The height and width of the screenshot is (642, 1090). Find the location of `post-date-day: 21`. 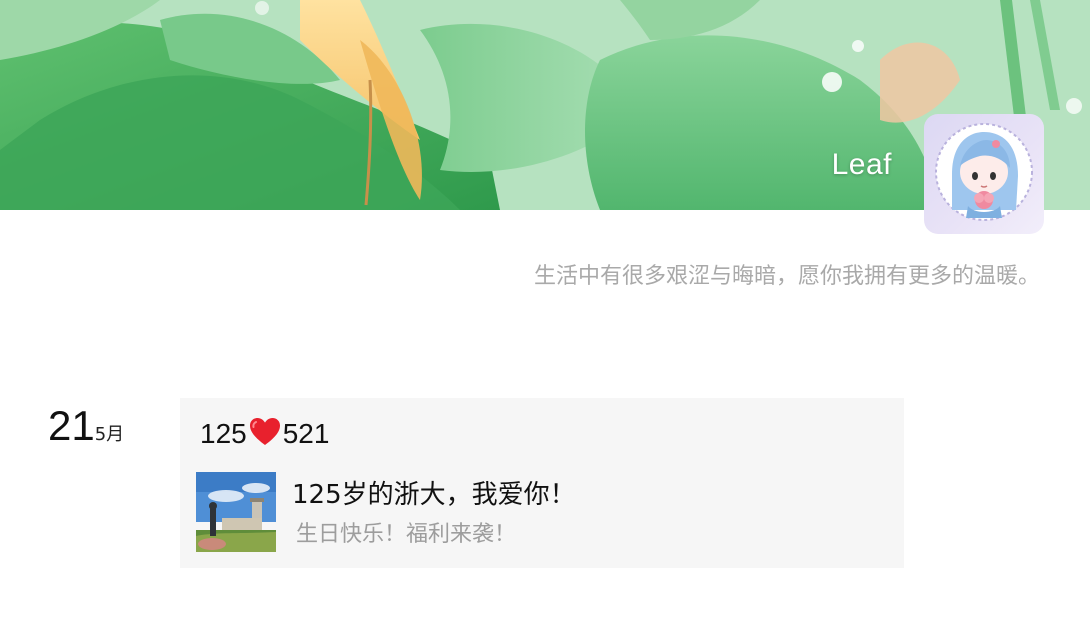

post-date-day: 21 is located at coordinates (71, 425).